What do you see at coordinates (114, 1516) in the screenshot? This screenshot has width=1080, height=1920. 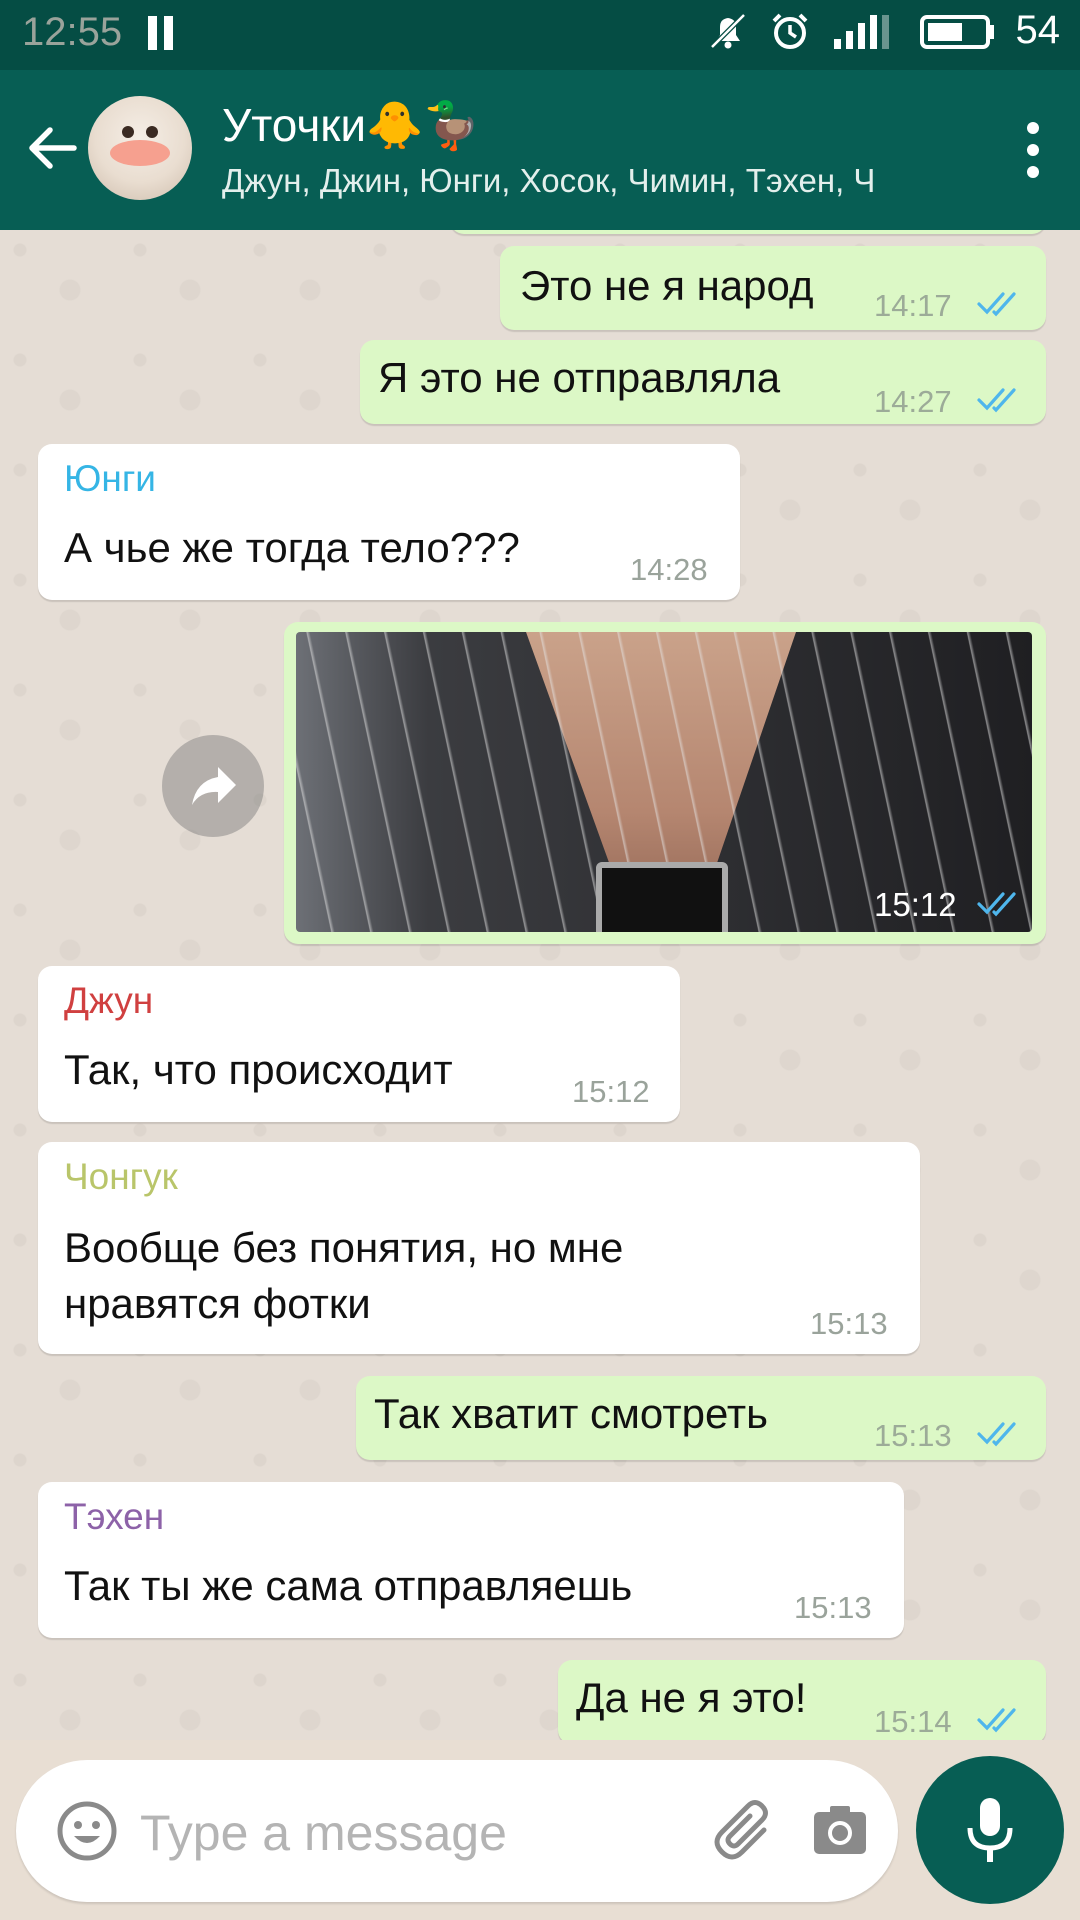 I see `message-sender: Тэхен` at bounding box center [114, 1516].